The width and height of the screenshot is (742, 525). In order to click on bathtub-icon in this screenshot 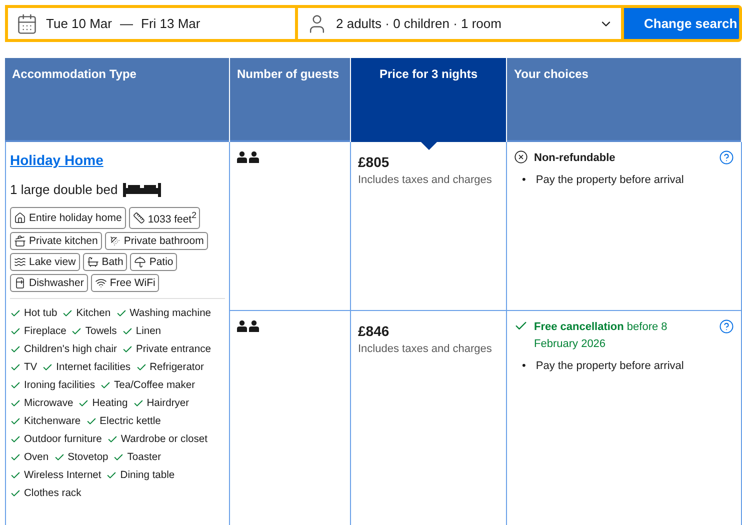, I will do `click(92, 262)`.